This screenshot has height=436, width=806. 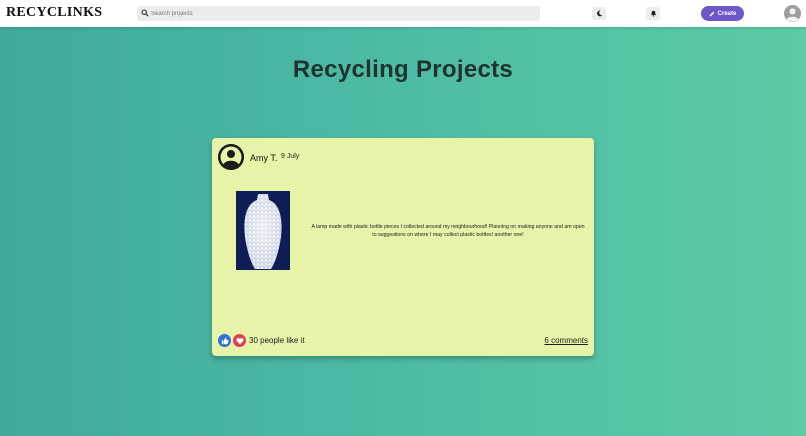 I want to click on search-input, so click(x=343, y=13).